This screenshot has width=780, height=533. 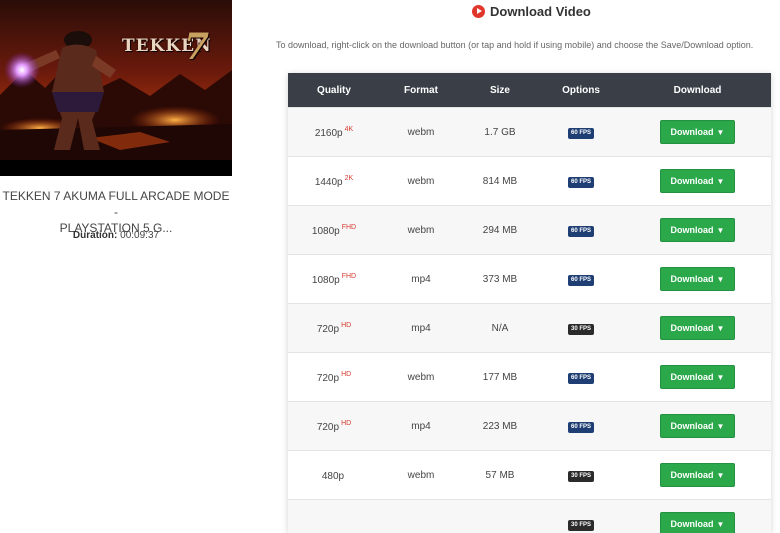 What do you see at coordinates (500, 516) in the screenshot?
I see `size-cell` at bounding box center [500, 516].